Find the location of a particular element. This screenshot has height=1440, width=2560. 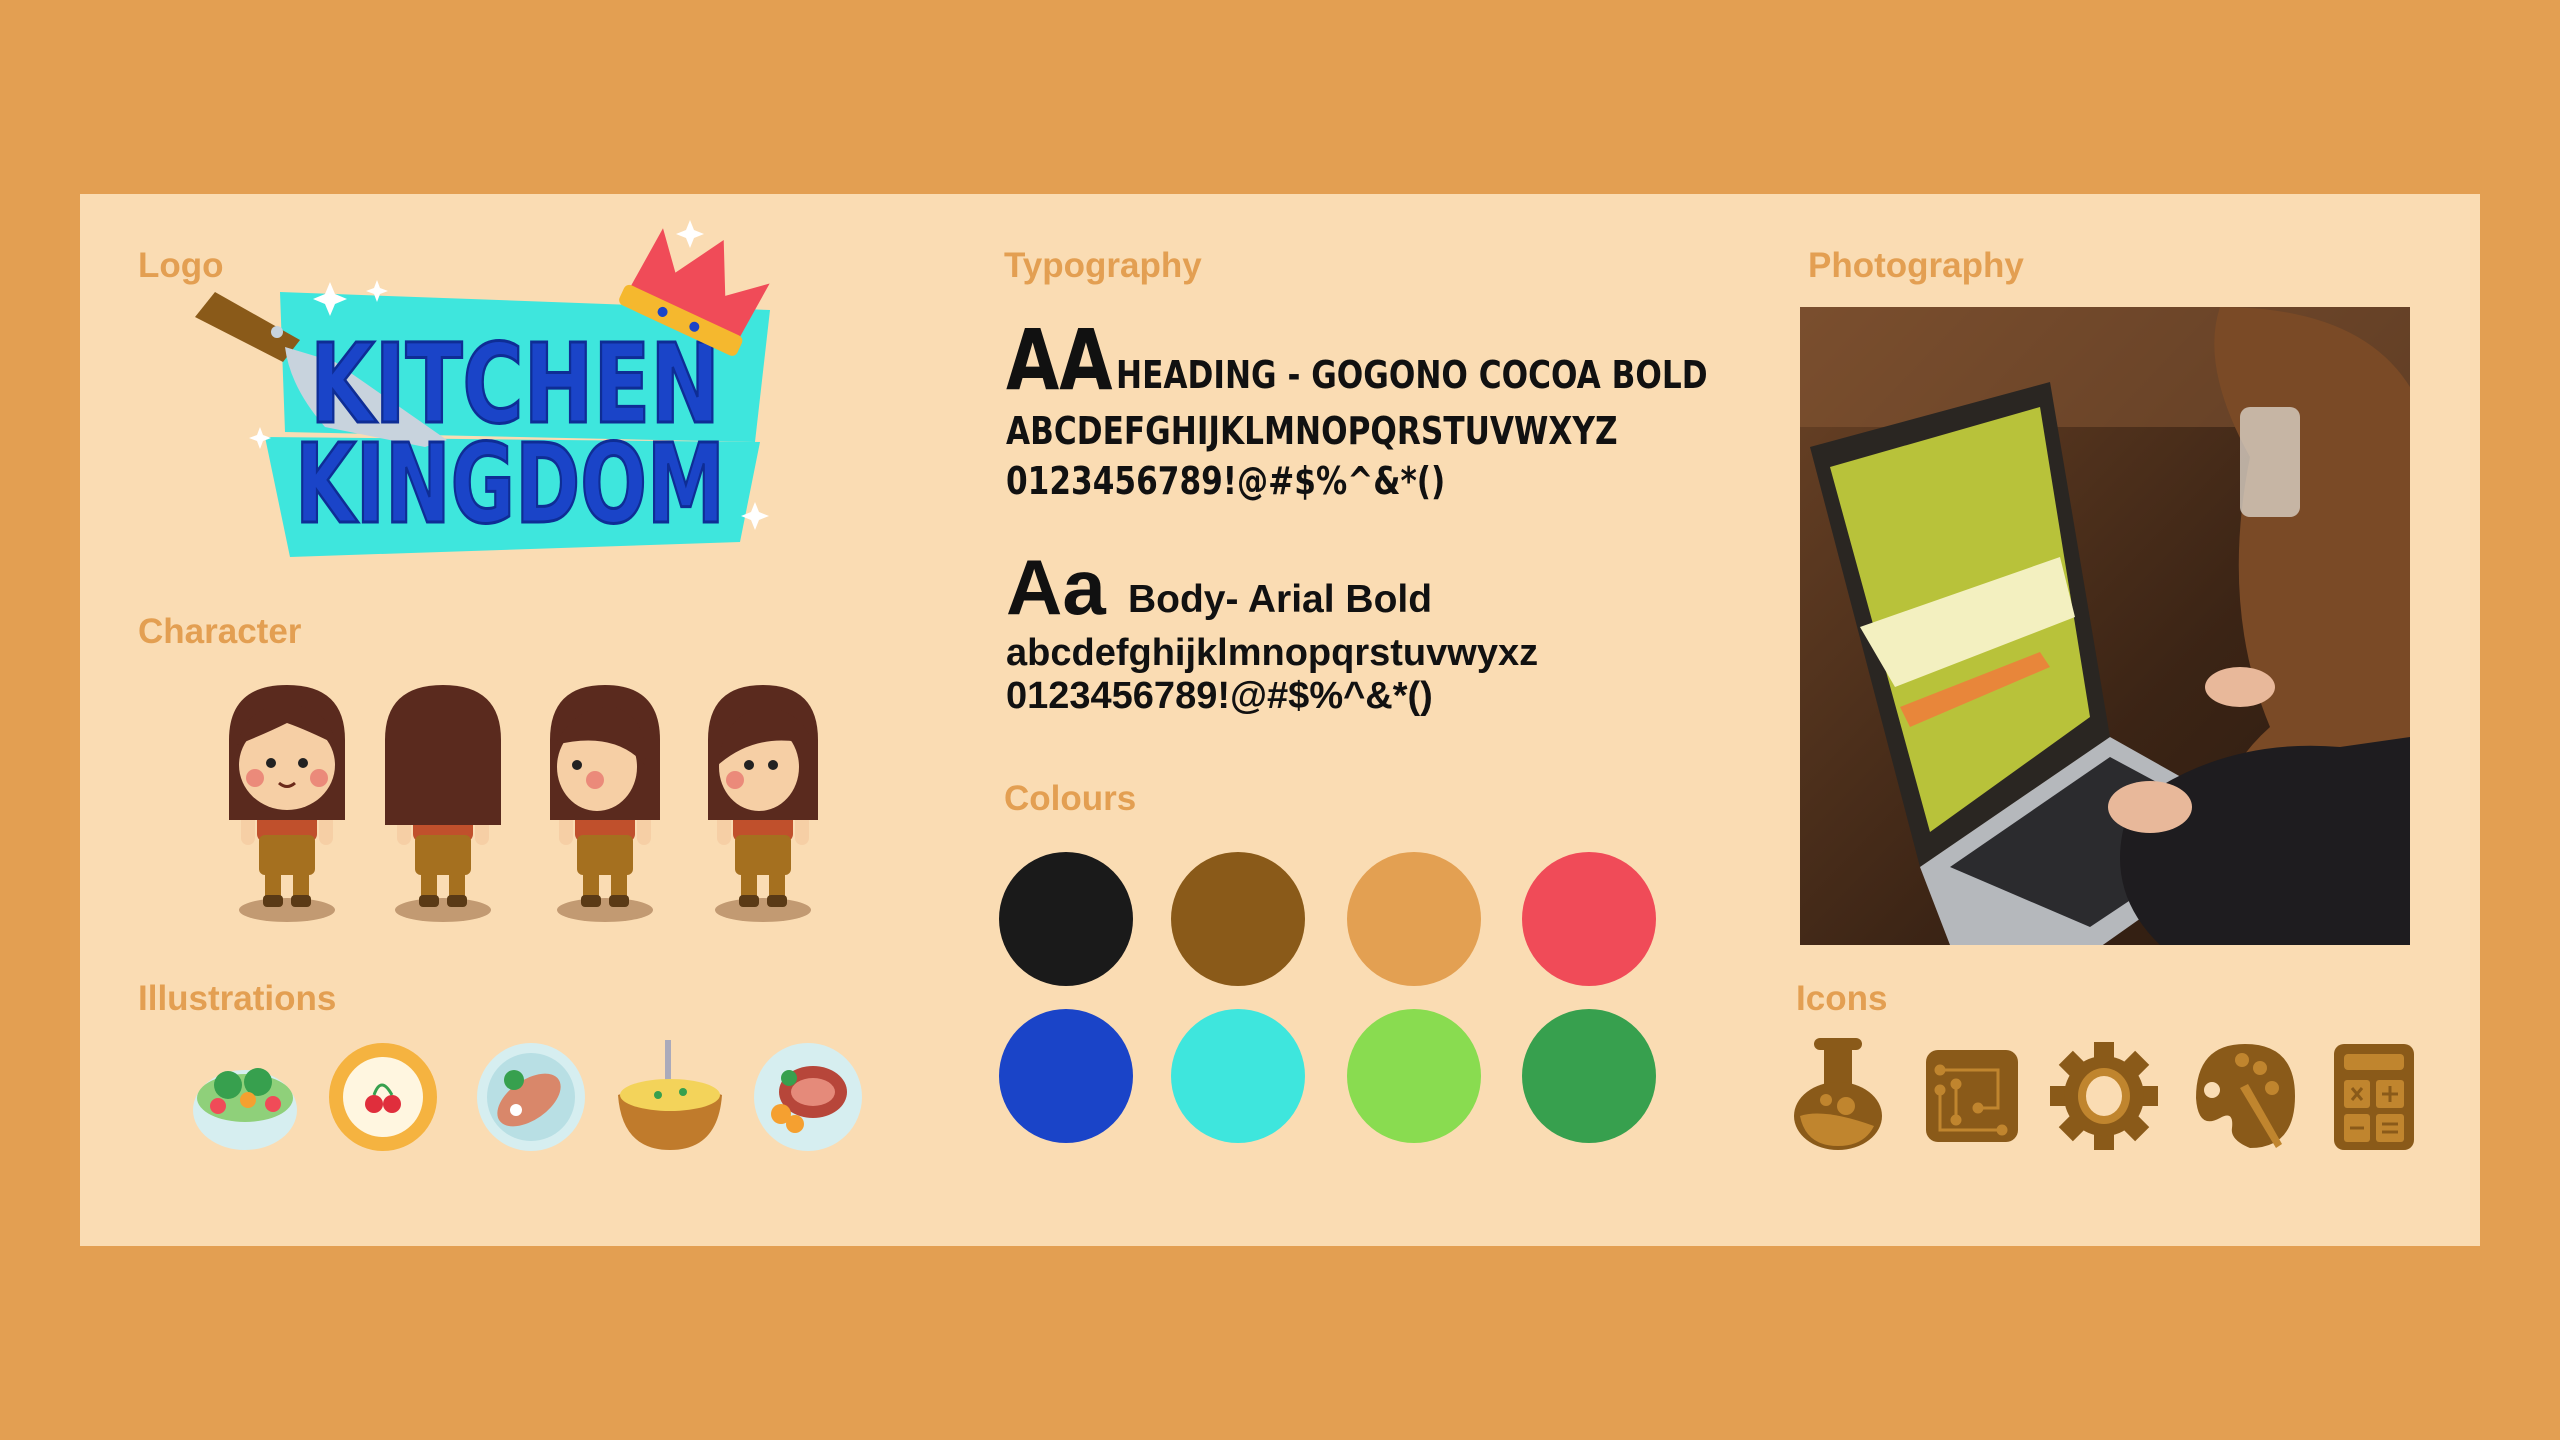

fish-dish-icon is located at coordinates (531, 1097).